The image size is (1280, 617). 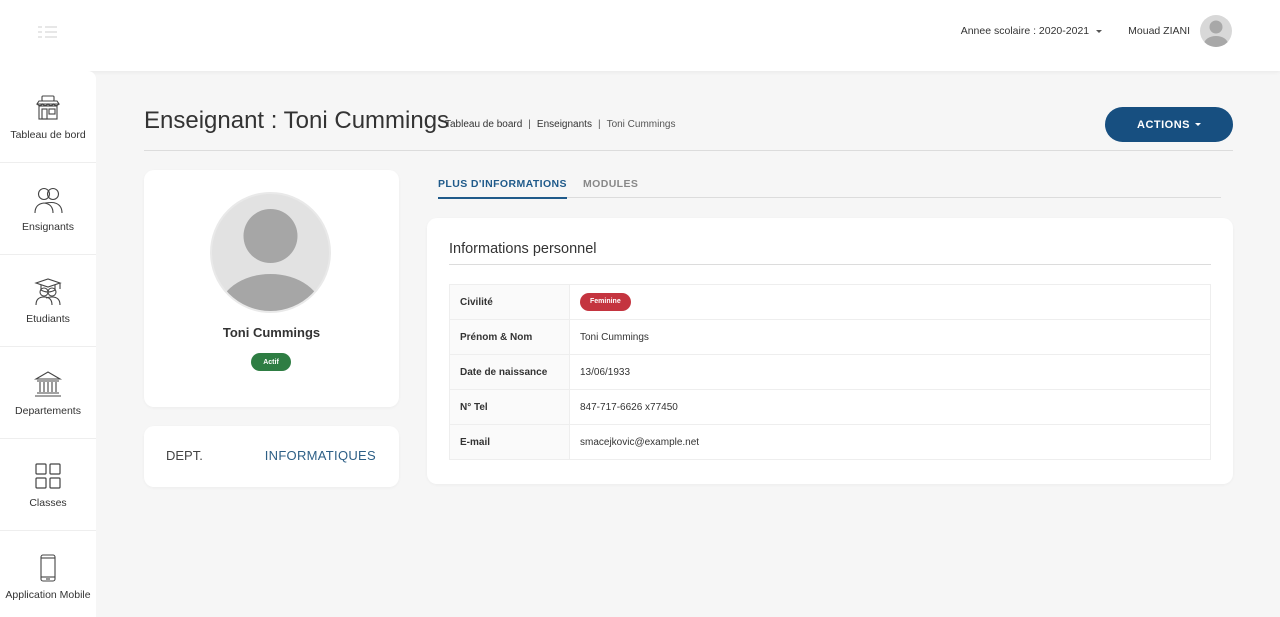 I want to click on tab-modules: MODULES, so click(x=610, y=184).